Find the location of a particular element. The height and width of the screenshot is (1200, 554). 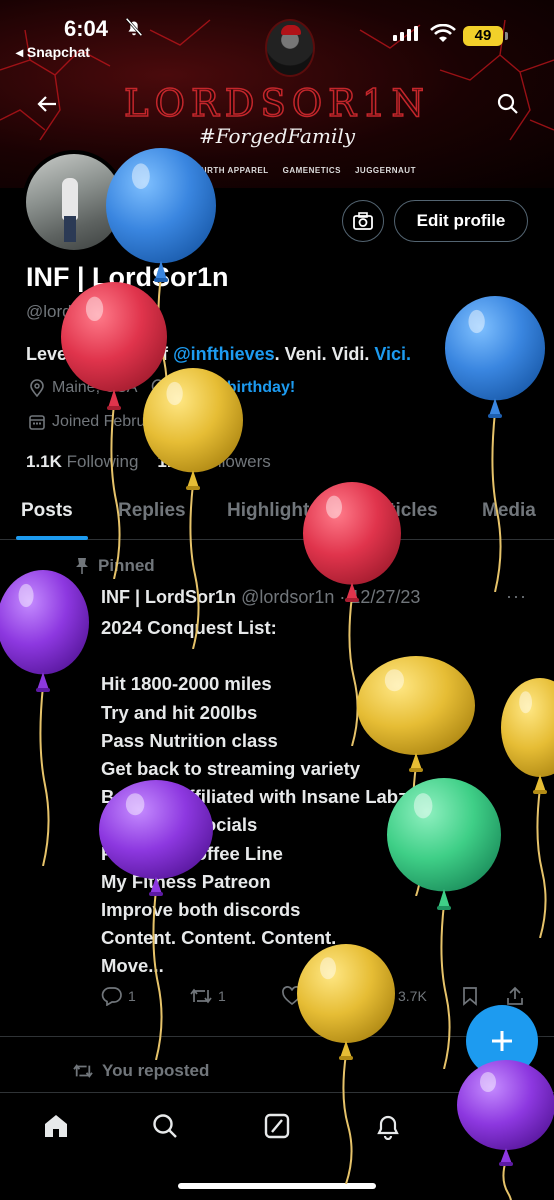

camera-icon is located at coordinates (363, 221).